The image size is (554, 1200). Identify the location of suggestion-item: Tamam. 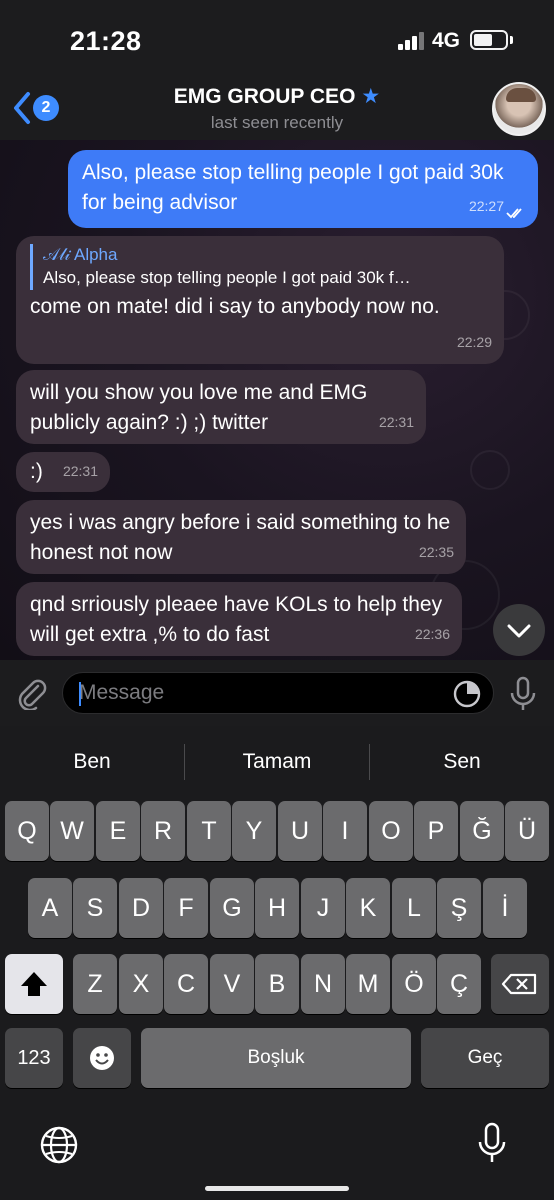
(277, 762).